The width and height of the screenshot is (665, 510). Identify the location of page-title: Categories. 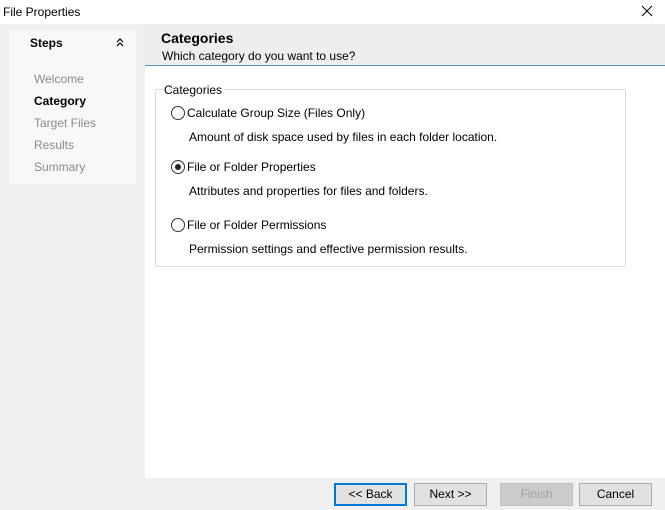
(197, 38).